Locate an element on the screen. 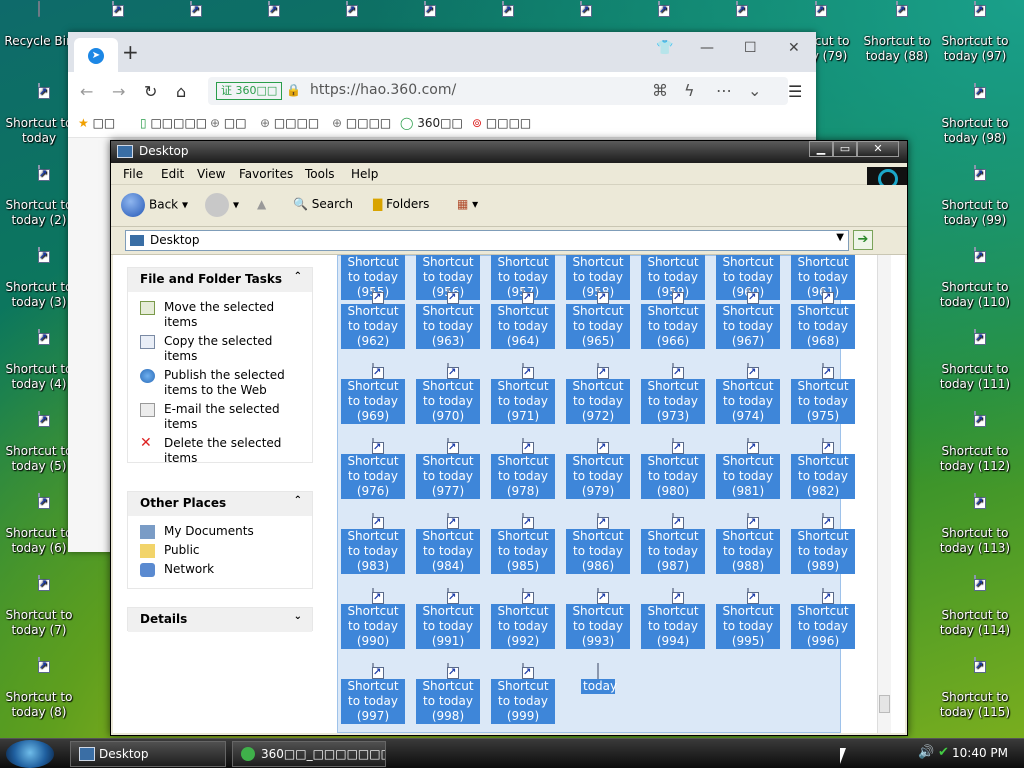 This screenshot has width=1024, height=768. desktop-shortcut: Shortcut to today (113) is located at coordinates (975, 524).